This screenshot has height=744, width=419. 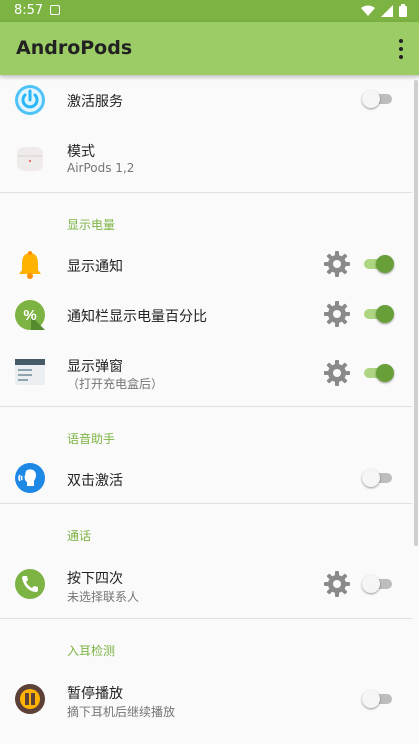 I want to click on percent-icon: %, so click(x=30, y=315).